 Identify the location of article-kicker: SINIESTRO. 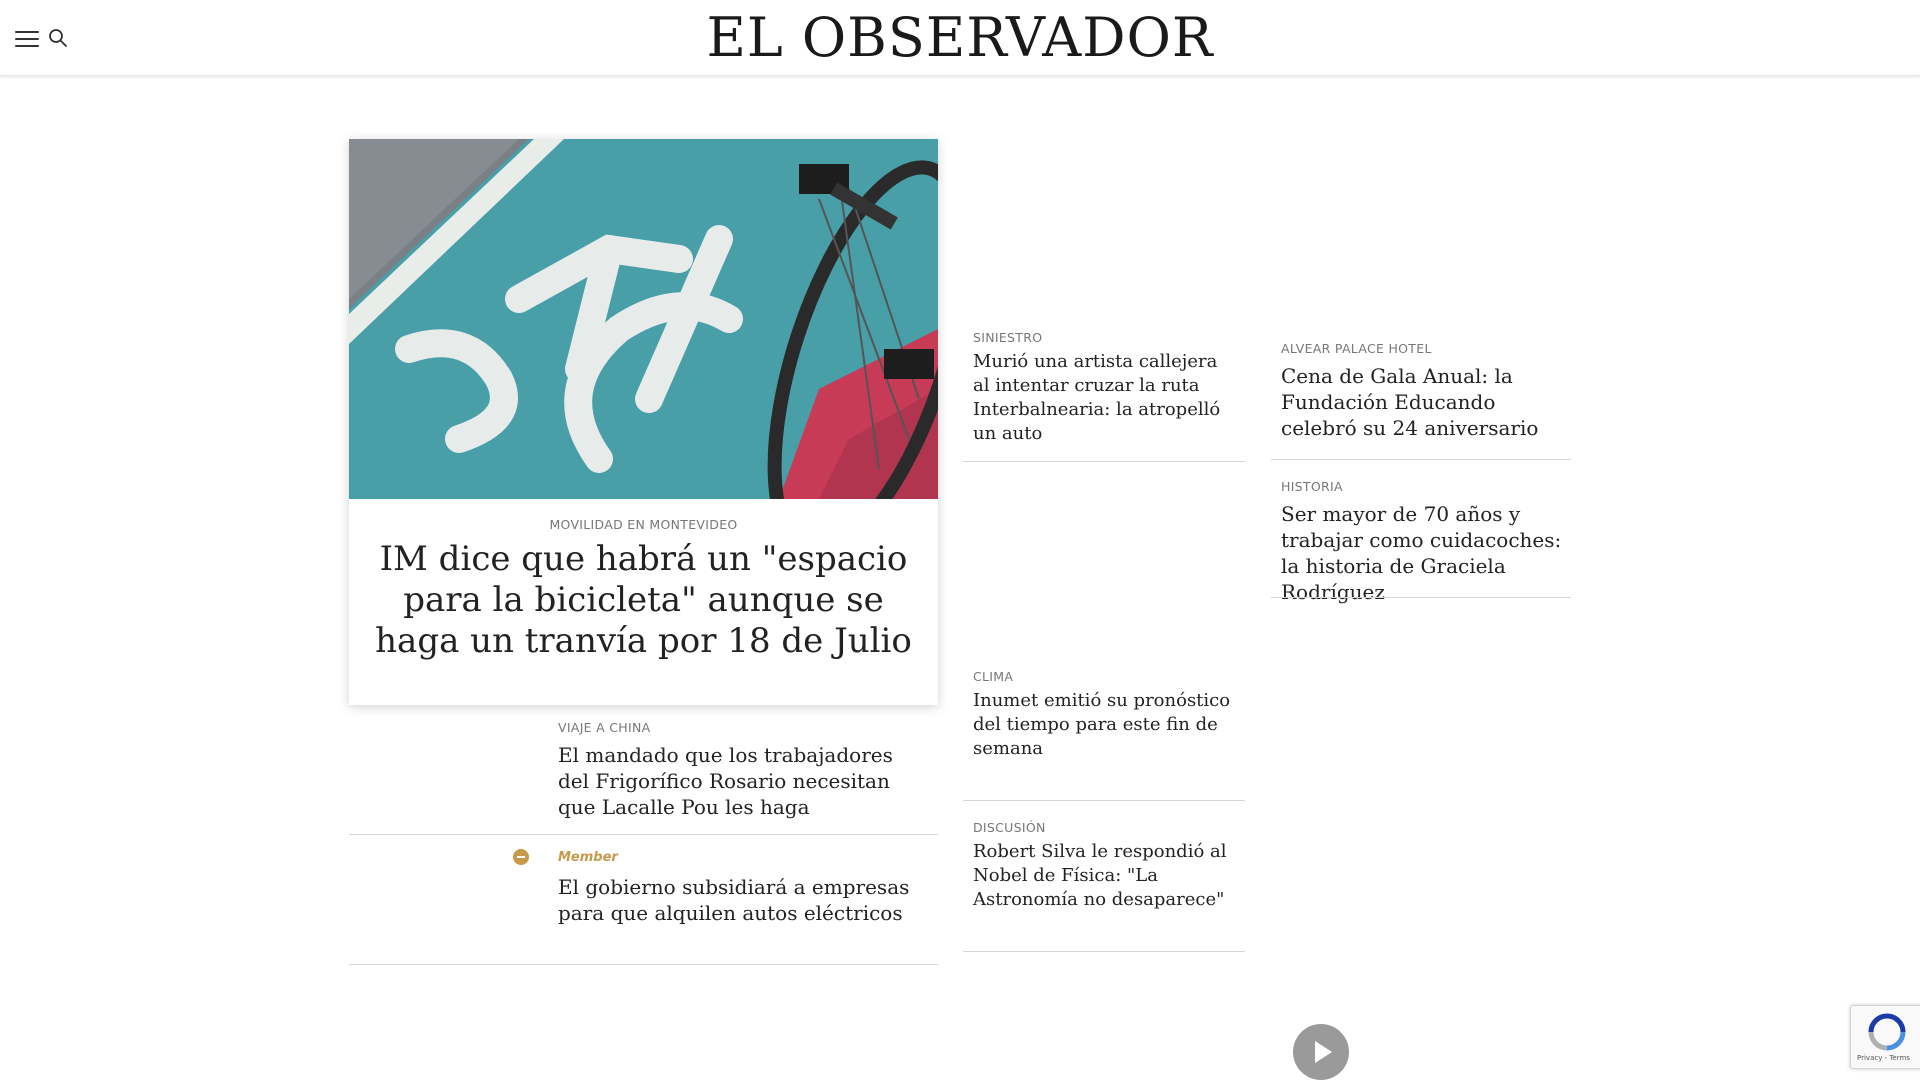
(1007, 337).